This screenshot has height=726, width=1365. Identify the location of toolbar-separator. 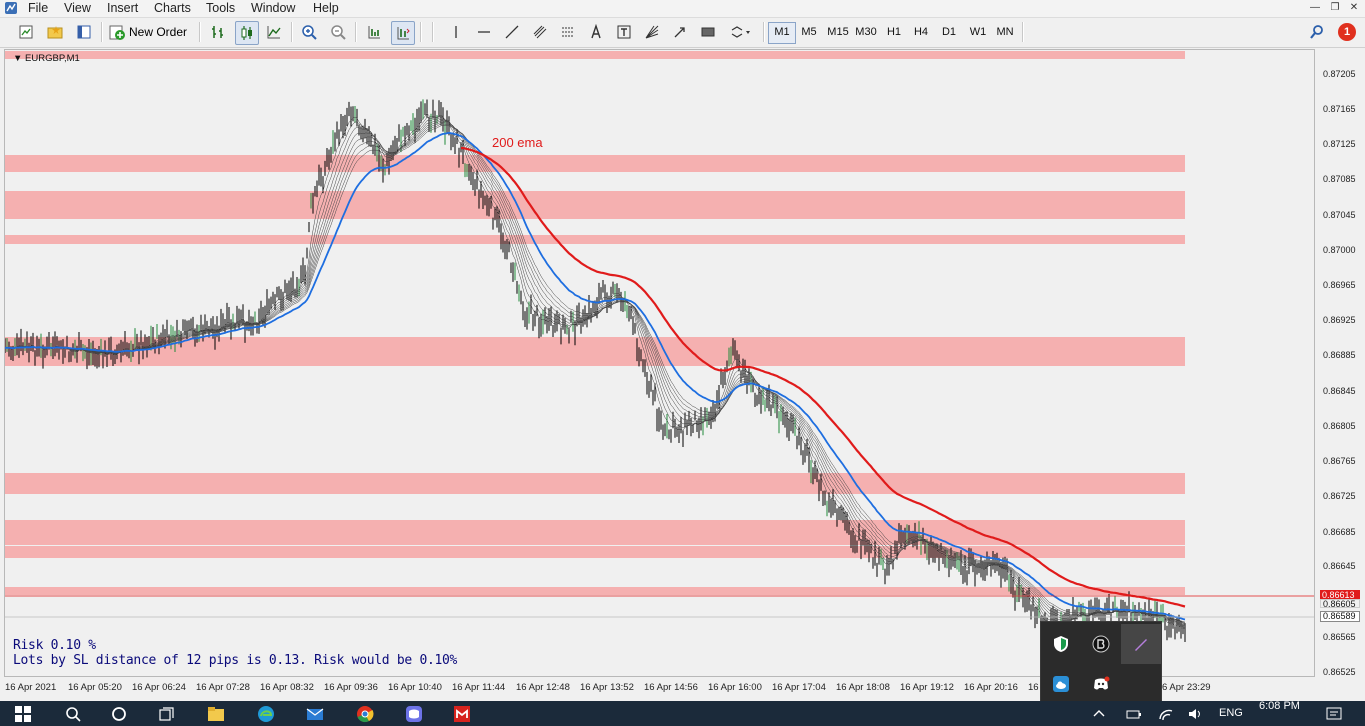
(1023, 32).